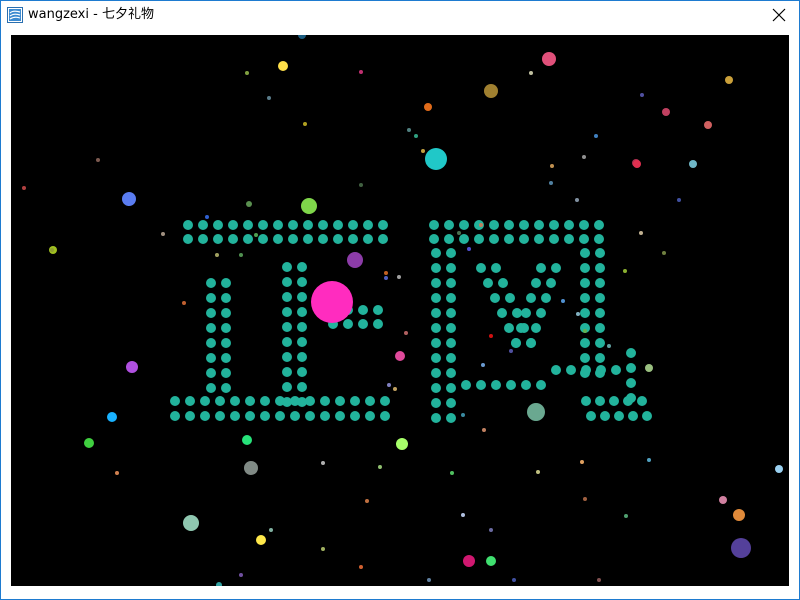 The width and height of the screenshot is (800, 600). Describe the element at coordinates (91, 14) in the screenshot. I see `window-title: wangzexi - 七夕礼物` at that location.